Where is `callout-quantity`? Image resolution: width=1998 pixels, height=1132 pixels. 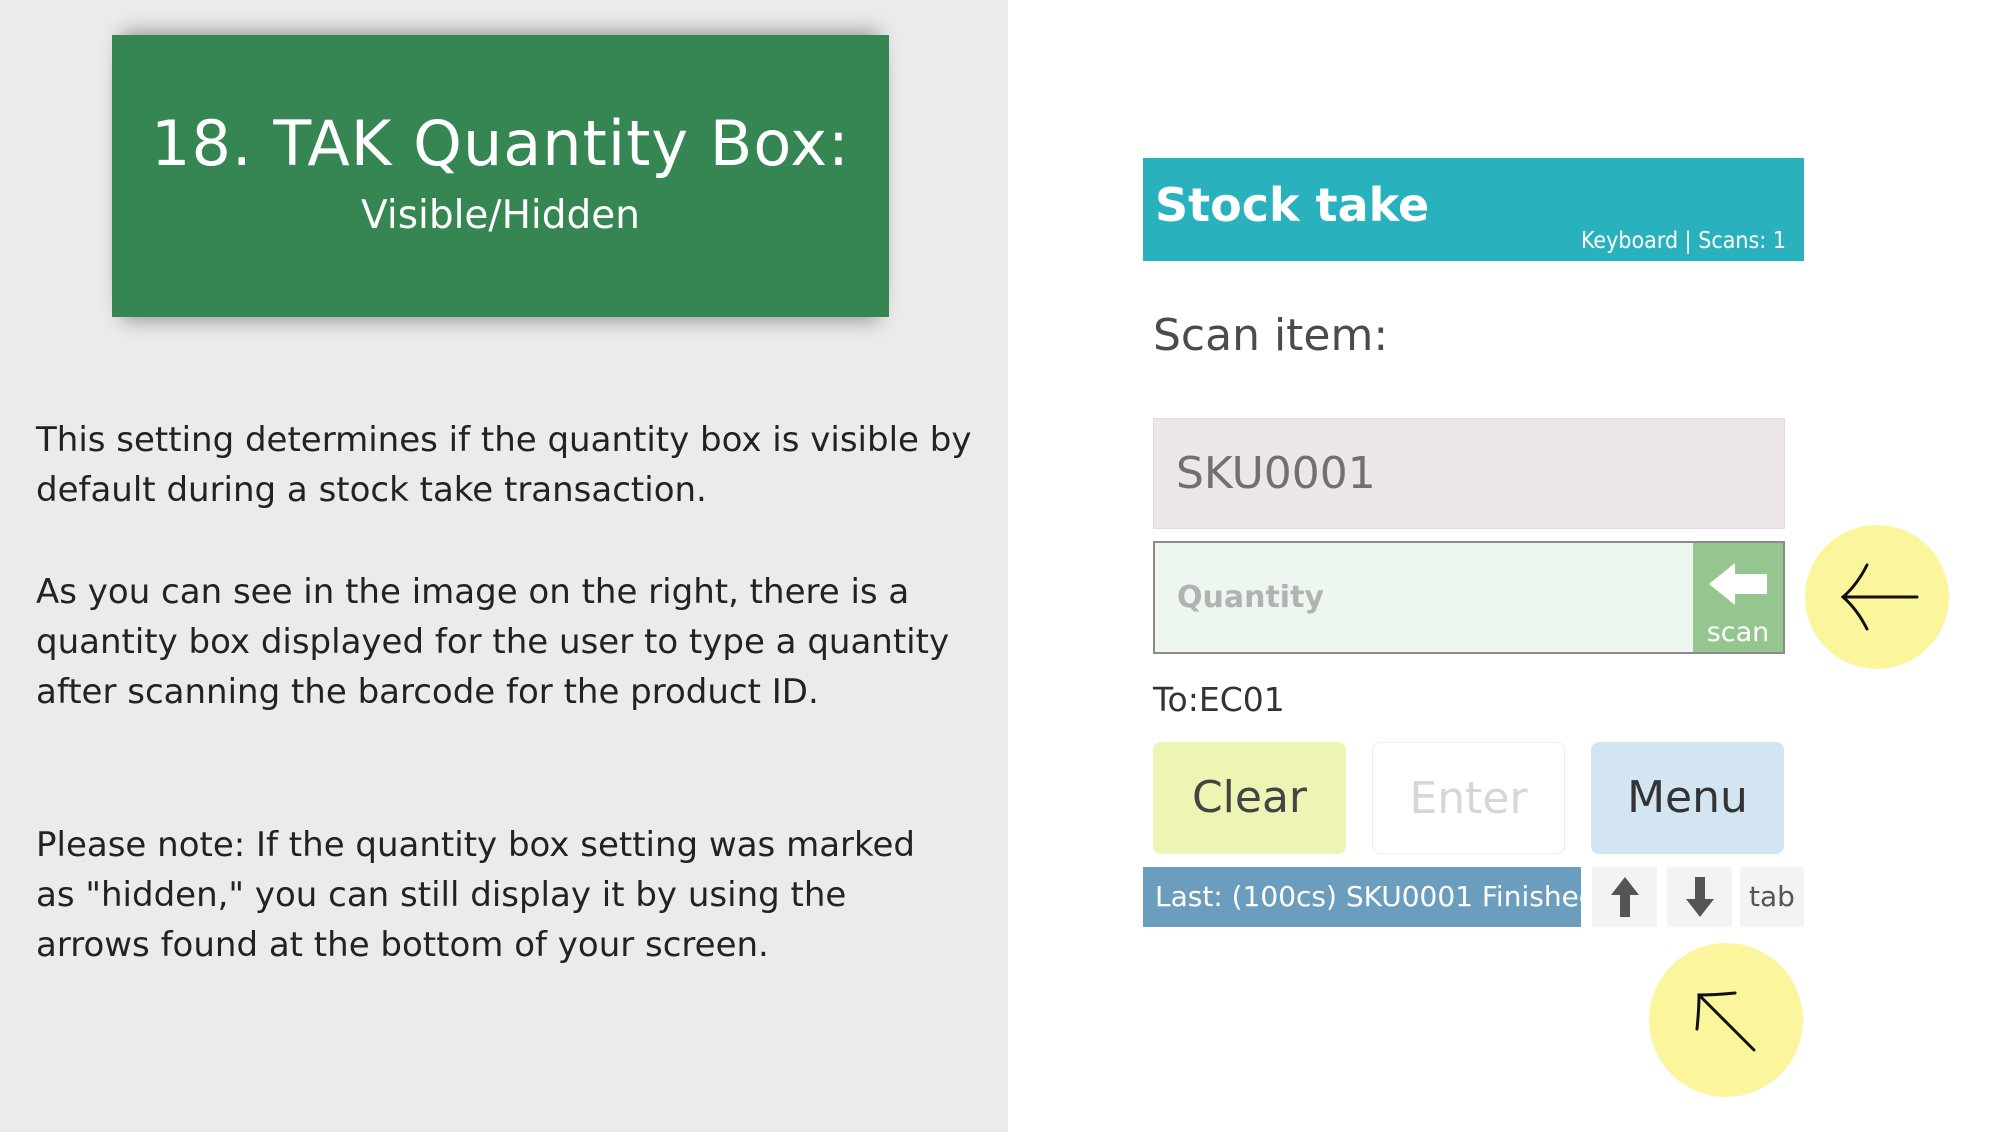 callout-quantity is located at coordinates (1877, 597).